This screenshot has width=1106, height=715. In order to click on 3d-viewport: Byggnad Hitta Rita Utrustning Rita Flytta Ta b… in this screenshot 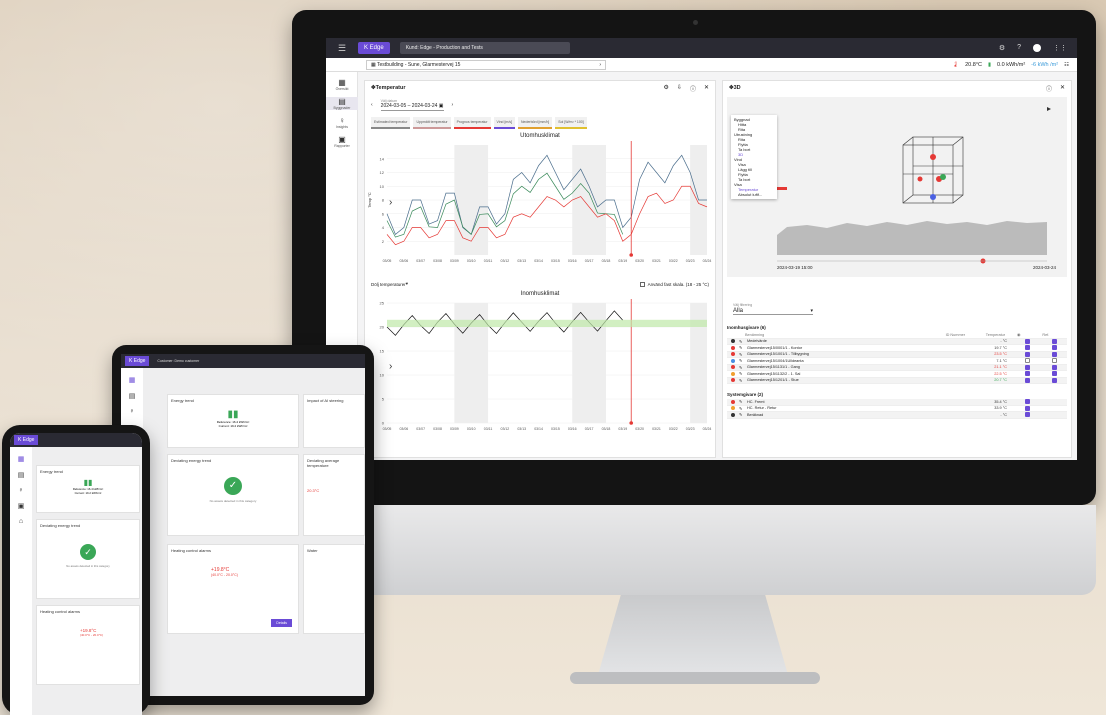, I will do `click(897, 187)`.